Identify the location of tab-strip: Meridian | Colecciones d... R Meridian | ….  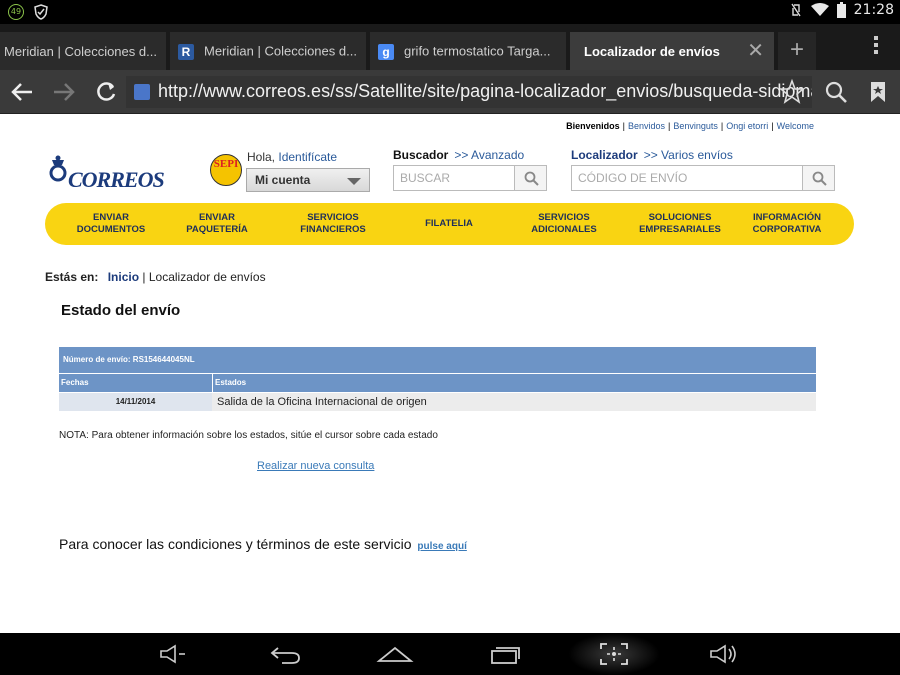
(450, 47).